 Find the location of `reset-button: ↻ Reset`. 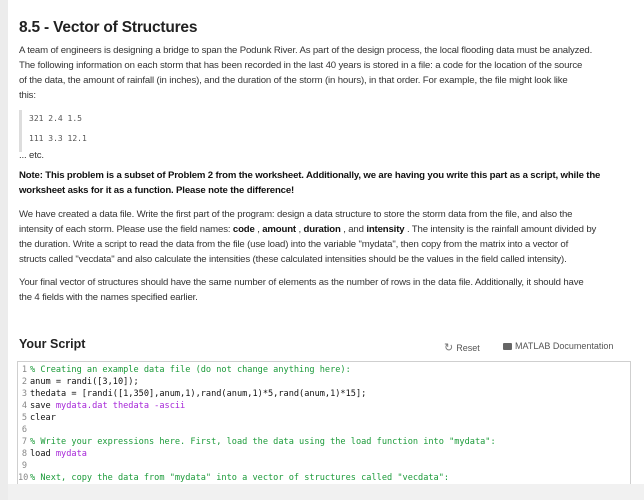

reset-button: ↻ Reset is located at coordinates (462, 347).